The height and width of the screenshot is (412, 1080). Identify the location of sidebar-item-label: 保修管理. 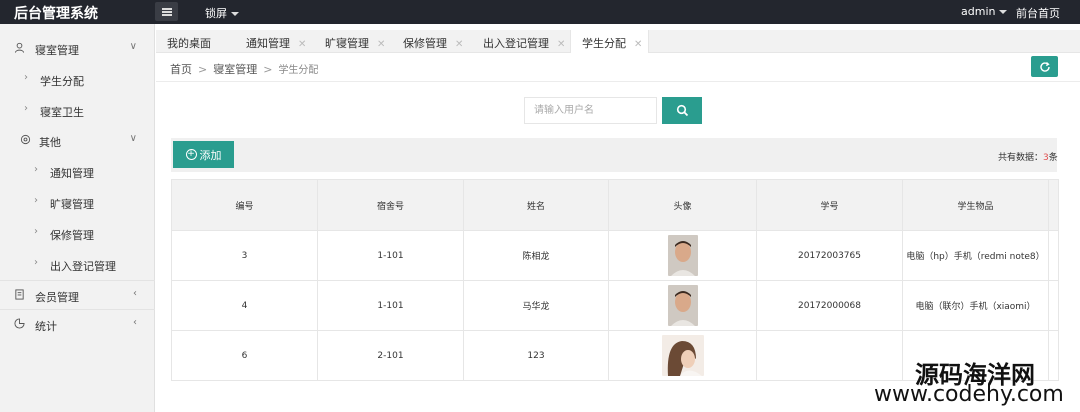
(72, 235).